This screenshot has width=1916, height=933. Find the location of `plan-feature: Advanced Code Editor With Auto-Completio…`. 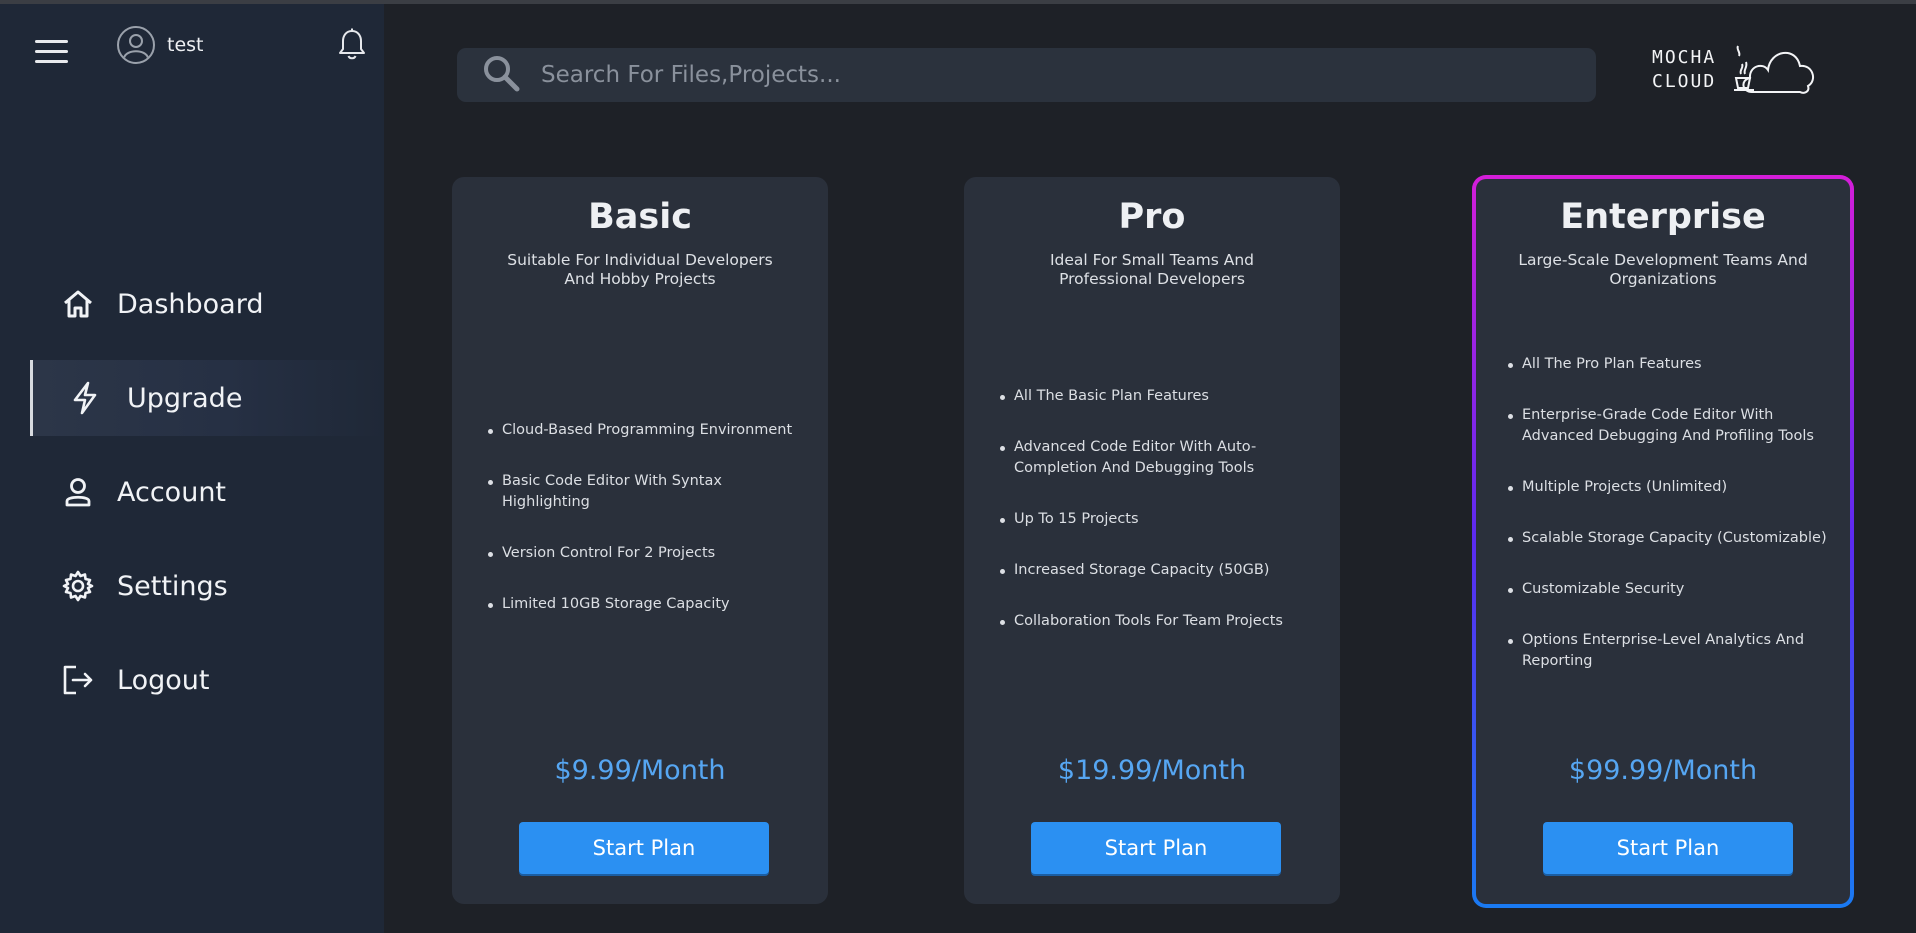

plan-feature: Advanced Code Editor With Auto-Completio… is located at coordinates (1161, 458).